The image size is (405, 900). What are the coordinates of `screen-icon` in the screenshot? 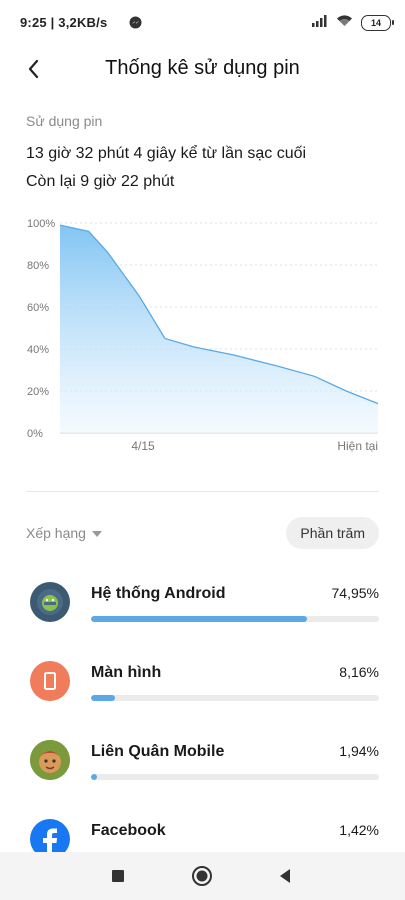 It's located at (50, 681).